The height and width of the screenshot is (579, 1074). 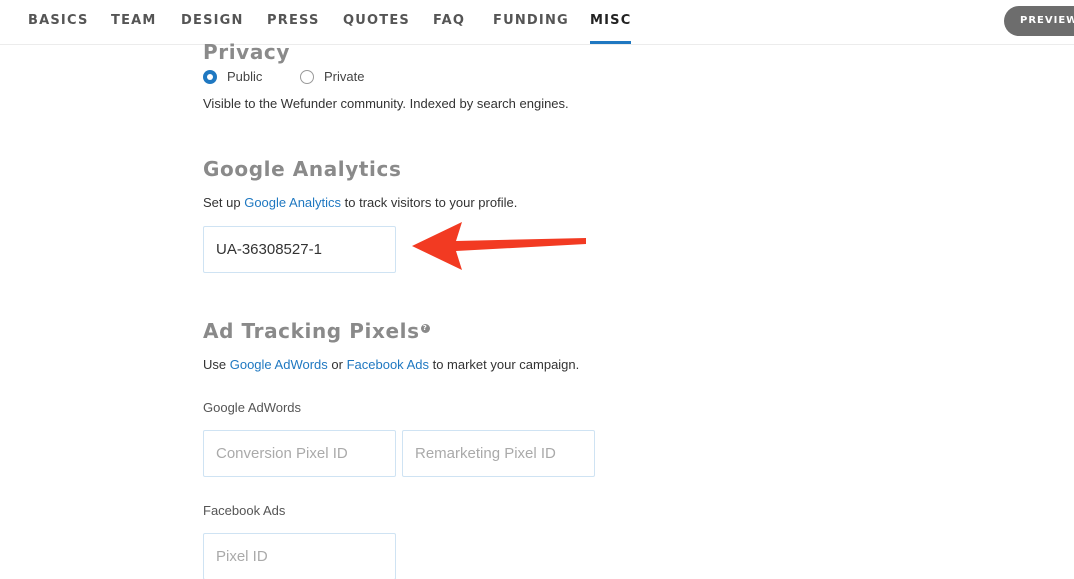 What do you see at coordinates (299, 249) in the screenshot?
I see `google-analytics-input` at bounding box center [299, 249].